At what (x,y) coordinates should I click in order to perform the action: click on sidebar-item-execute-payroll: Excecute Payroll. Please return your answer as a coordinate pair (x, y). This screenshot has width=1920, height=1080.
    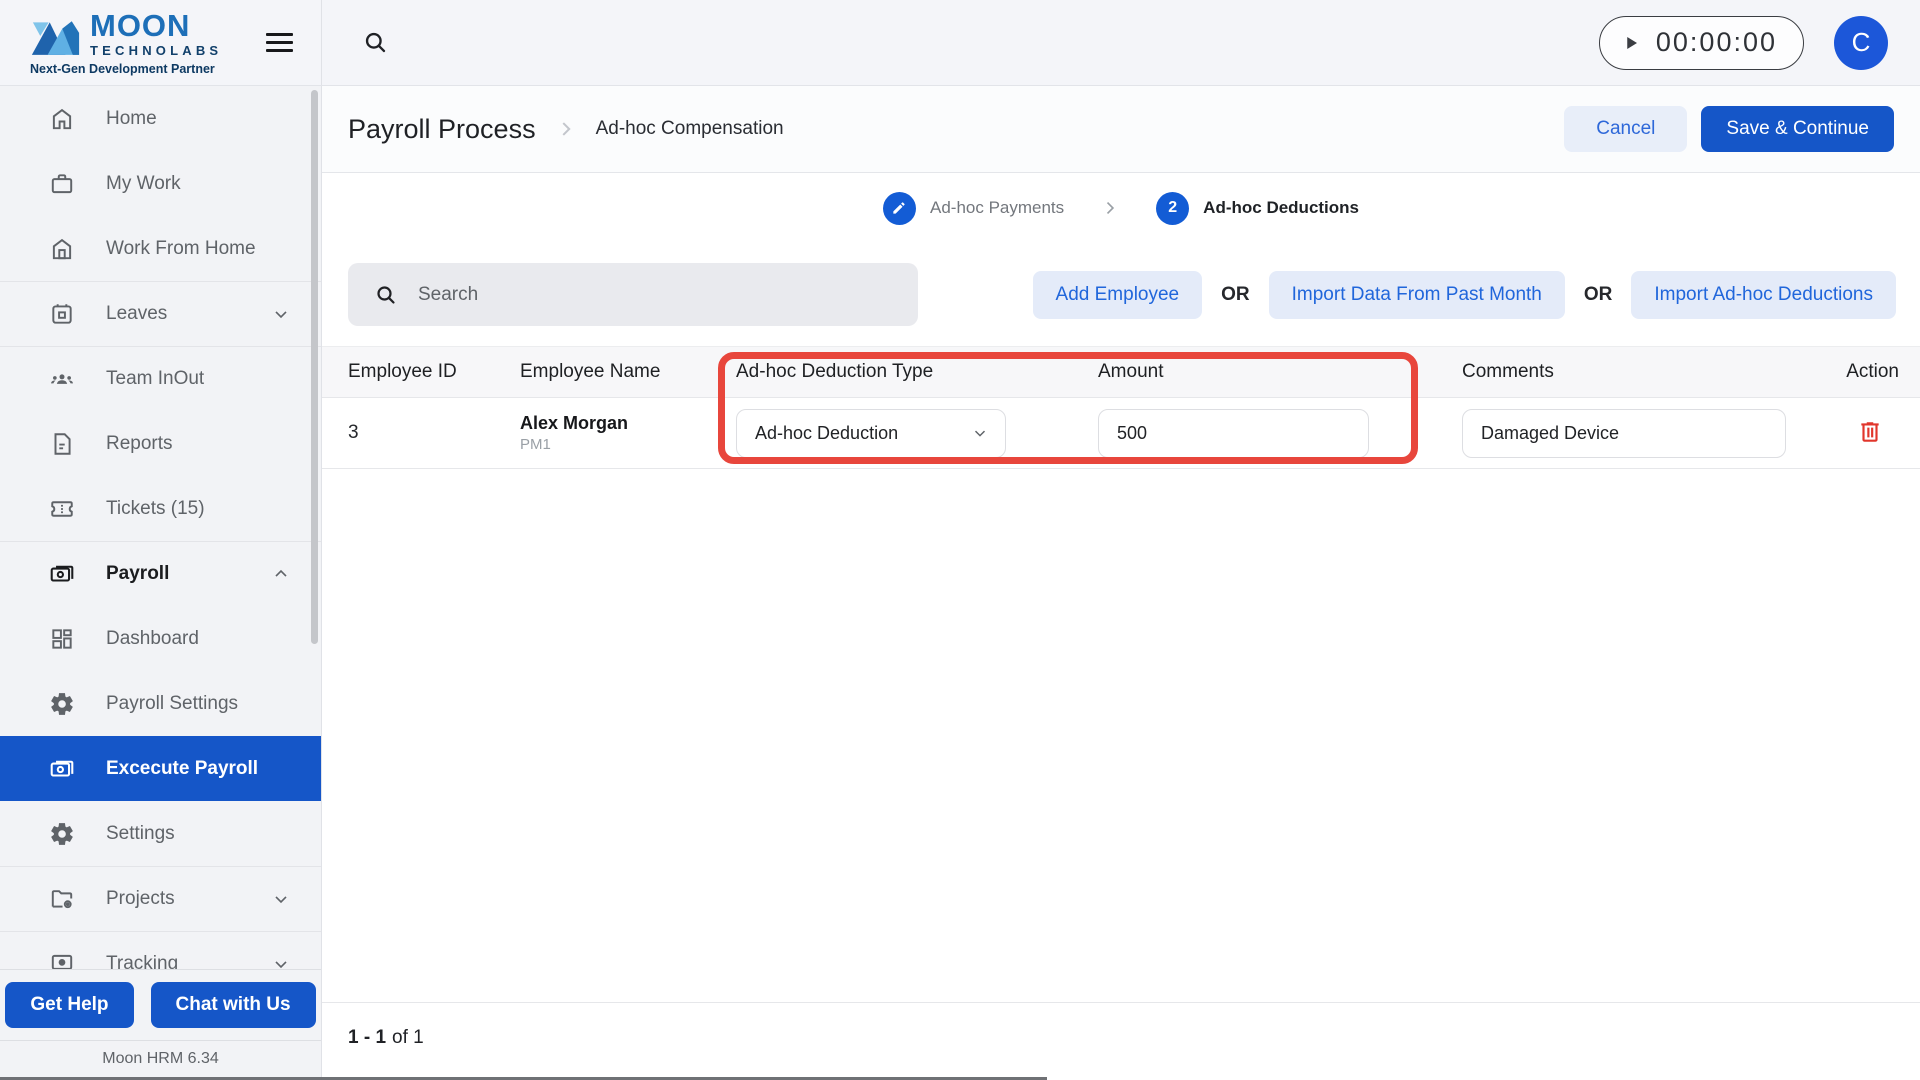
    Looking at the image, I should click on (160, 768).